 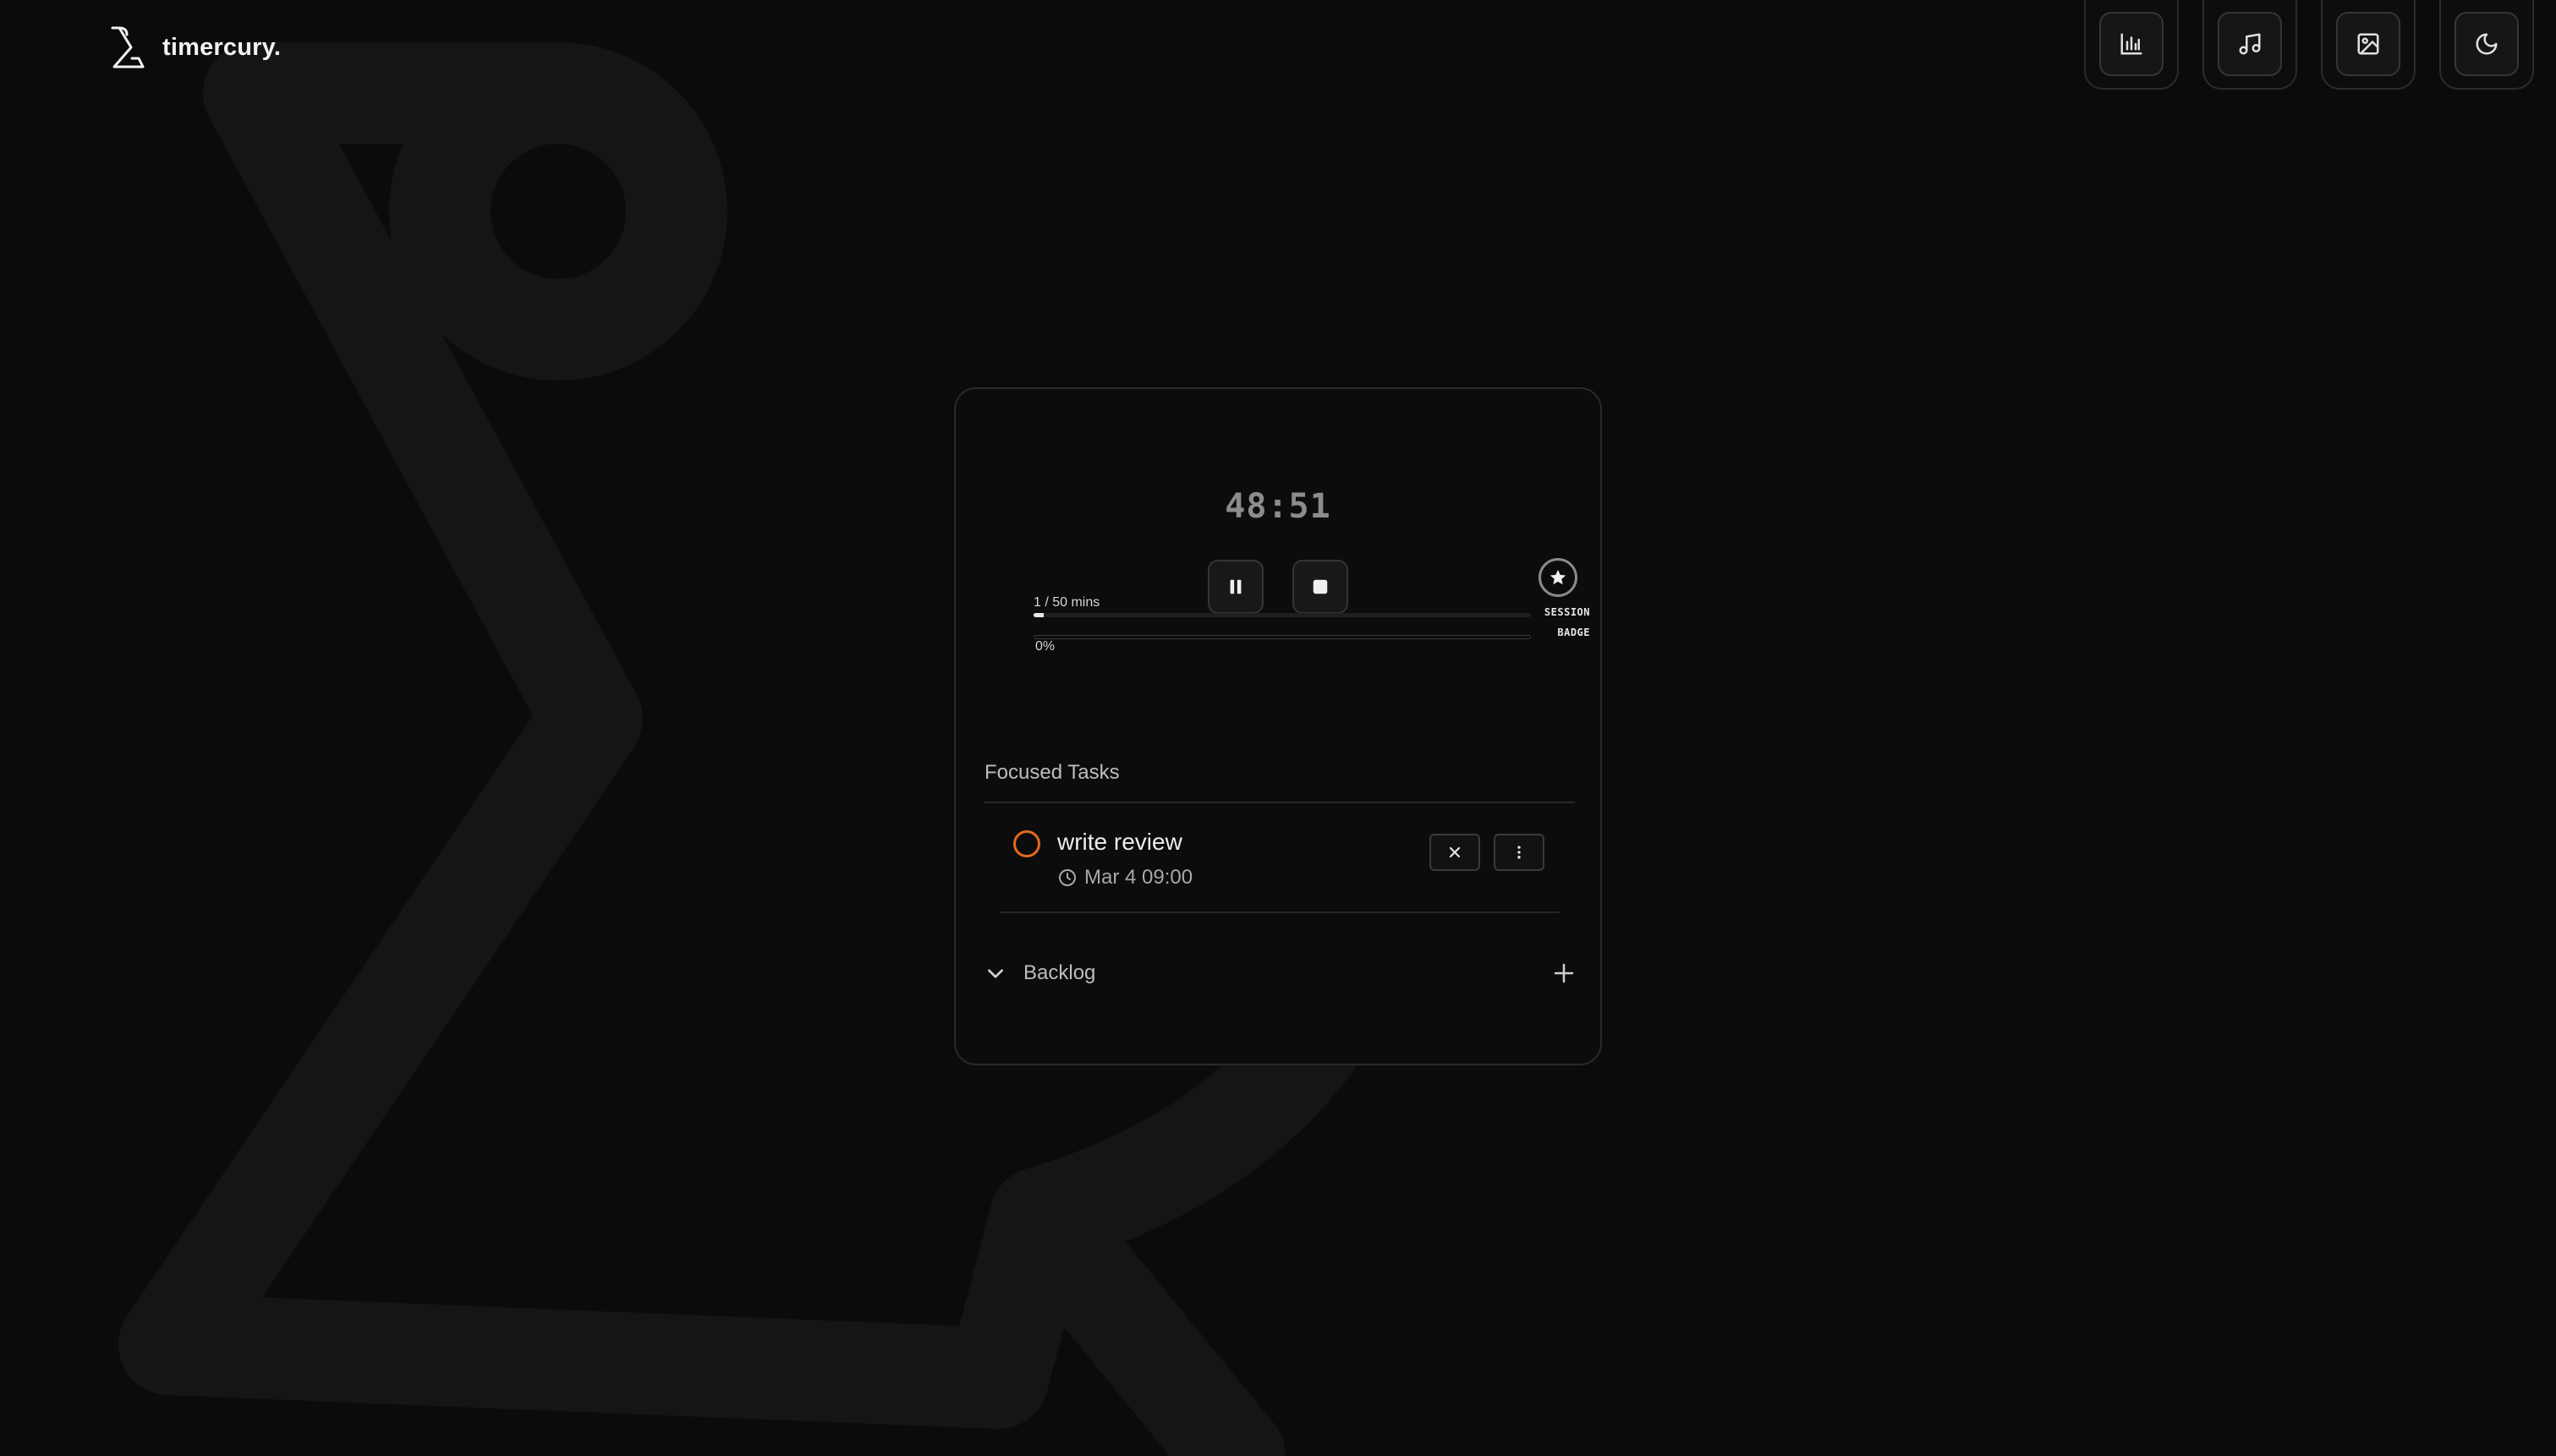 I want to click on backlog-label: Backlog, so click(x=1059, y=973).